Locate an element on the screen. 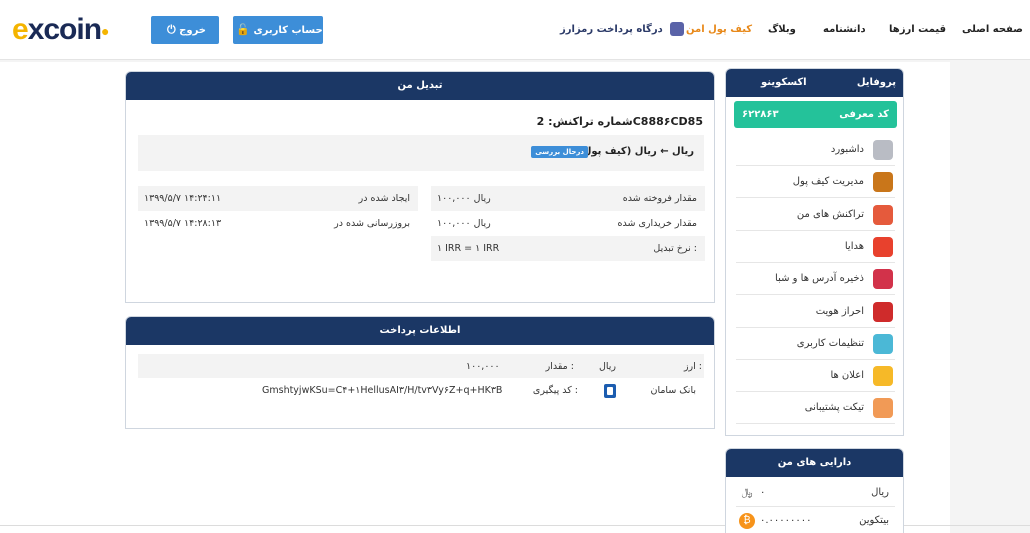 The height and width of the screenshot is (533, 1030). save-icon is located at coordinates (883, 279).